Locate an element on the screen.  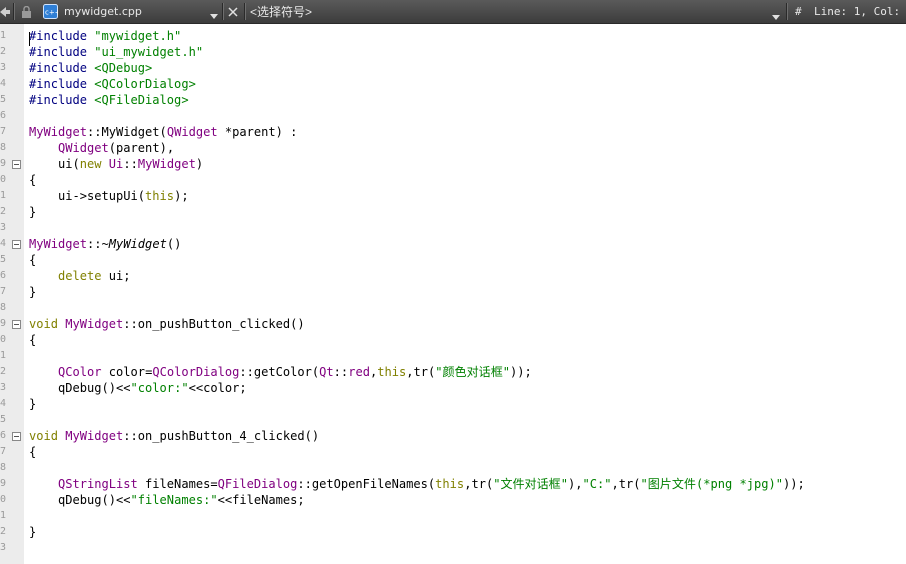
code-token: ui->setupUi( is located at coordinates (87, 196).